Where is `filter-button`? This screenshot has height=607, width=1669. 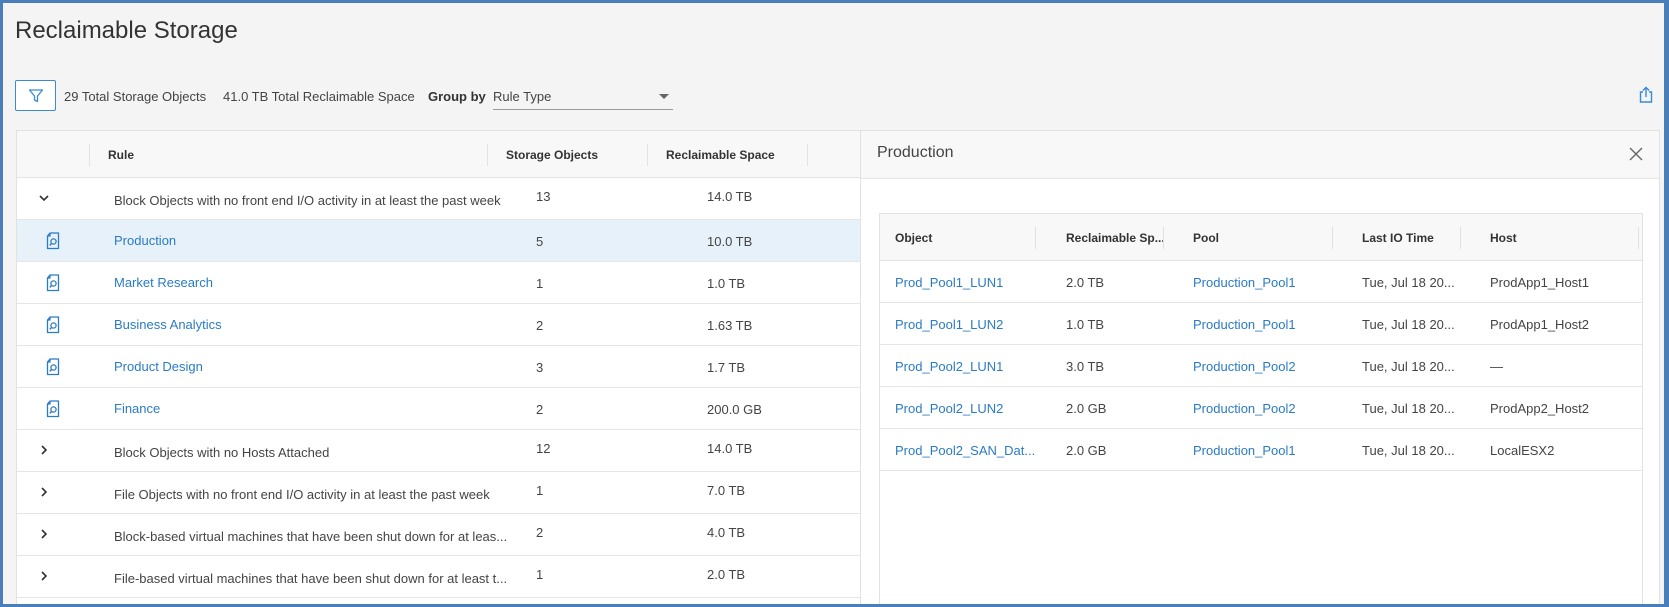
filter-button is located at coordinates (35, 95).